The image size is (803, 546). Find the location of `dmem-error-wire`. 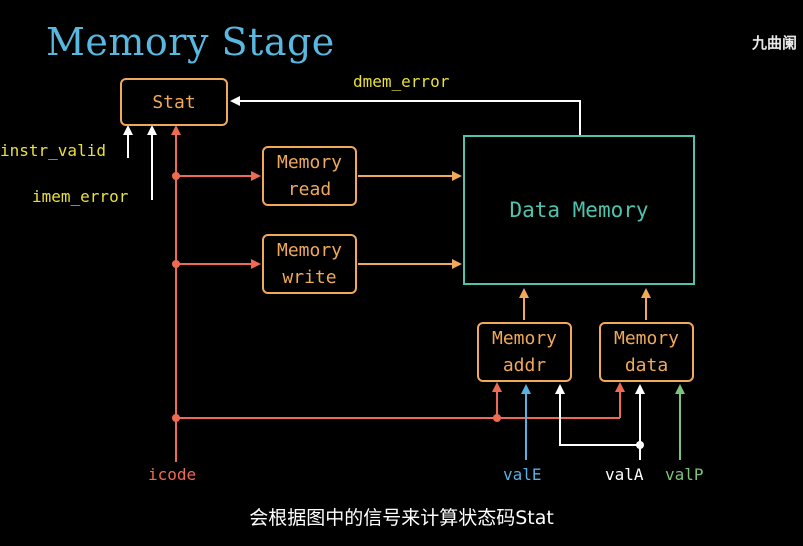

dmem-error-wire is located at coordinates (405, 115).